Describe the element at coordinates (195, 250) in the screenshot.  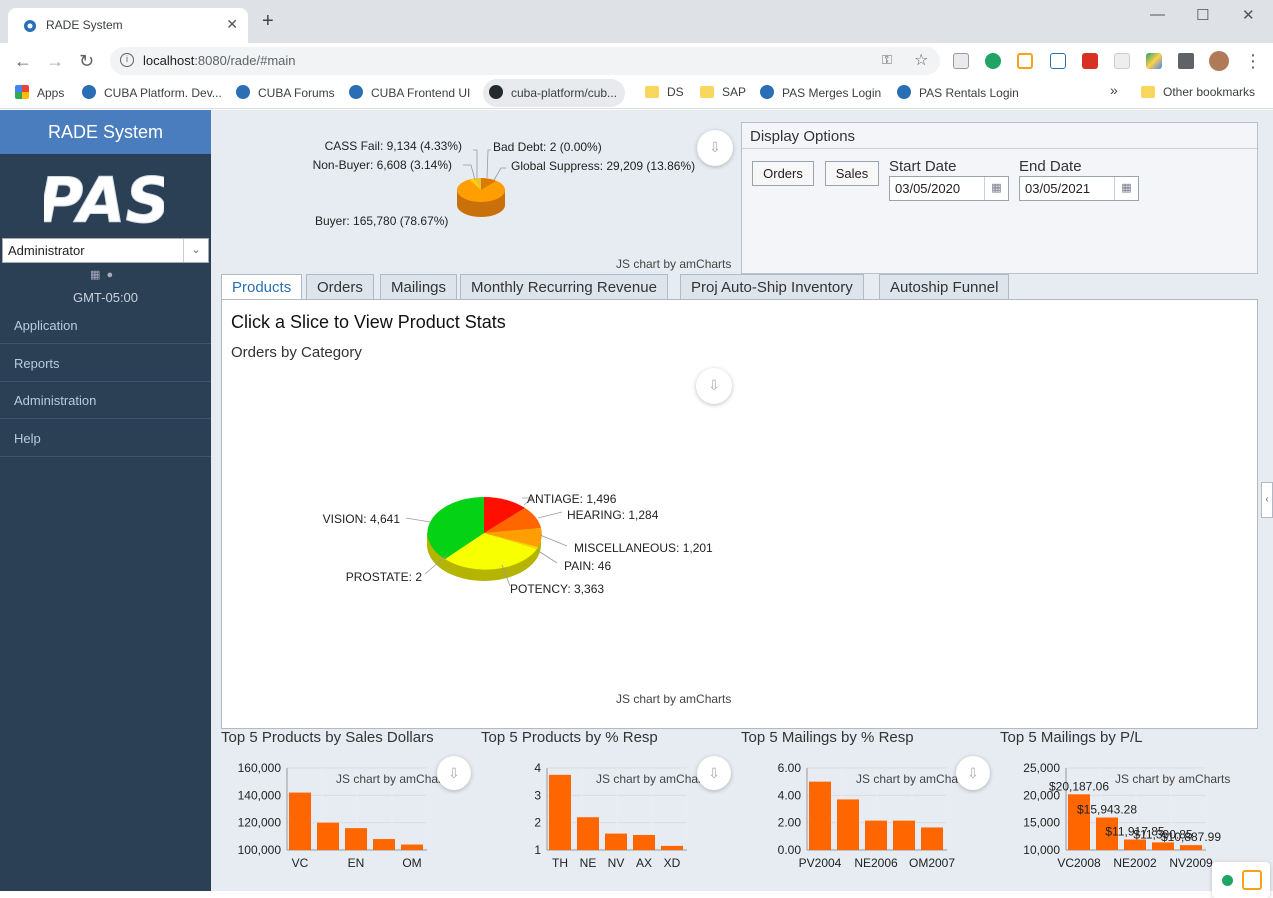
I see `chevron-down-icon: ⌄` at that location.